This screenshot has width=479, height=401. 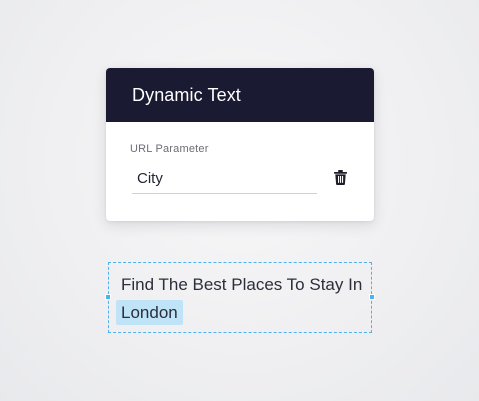 I want to click on url-parameter-input, so click(x=224, y=179).